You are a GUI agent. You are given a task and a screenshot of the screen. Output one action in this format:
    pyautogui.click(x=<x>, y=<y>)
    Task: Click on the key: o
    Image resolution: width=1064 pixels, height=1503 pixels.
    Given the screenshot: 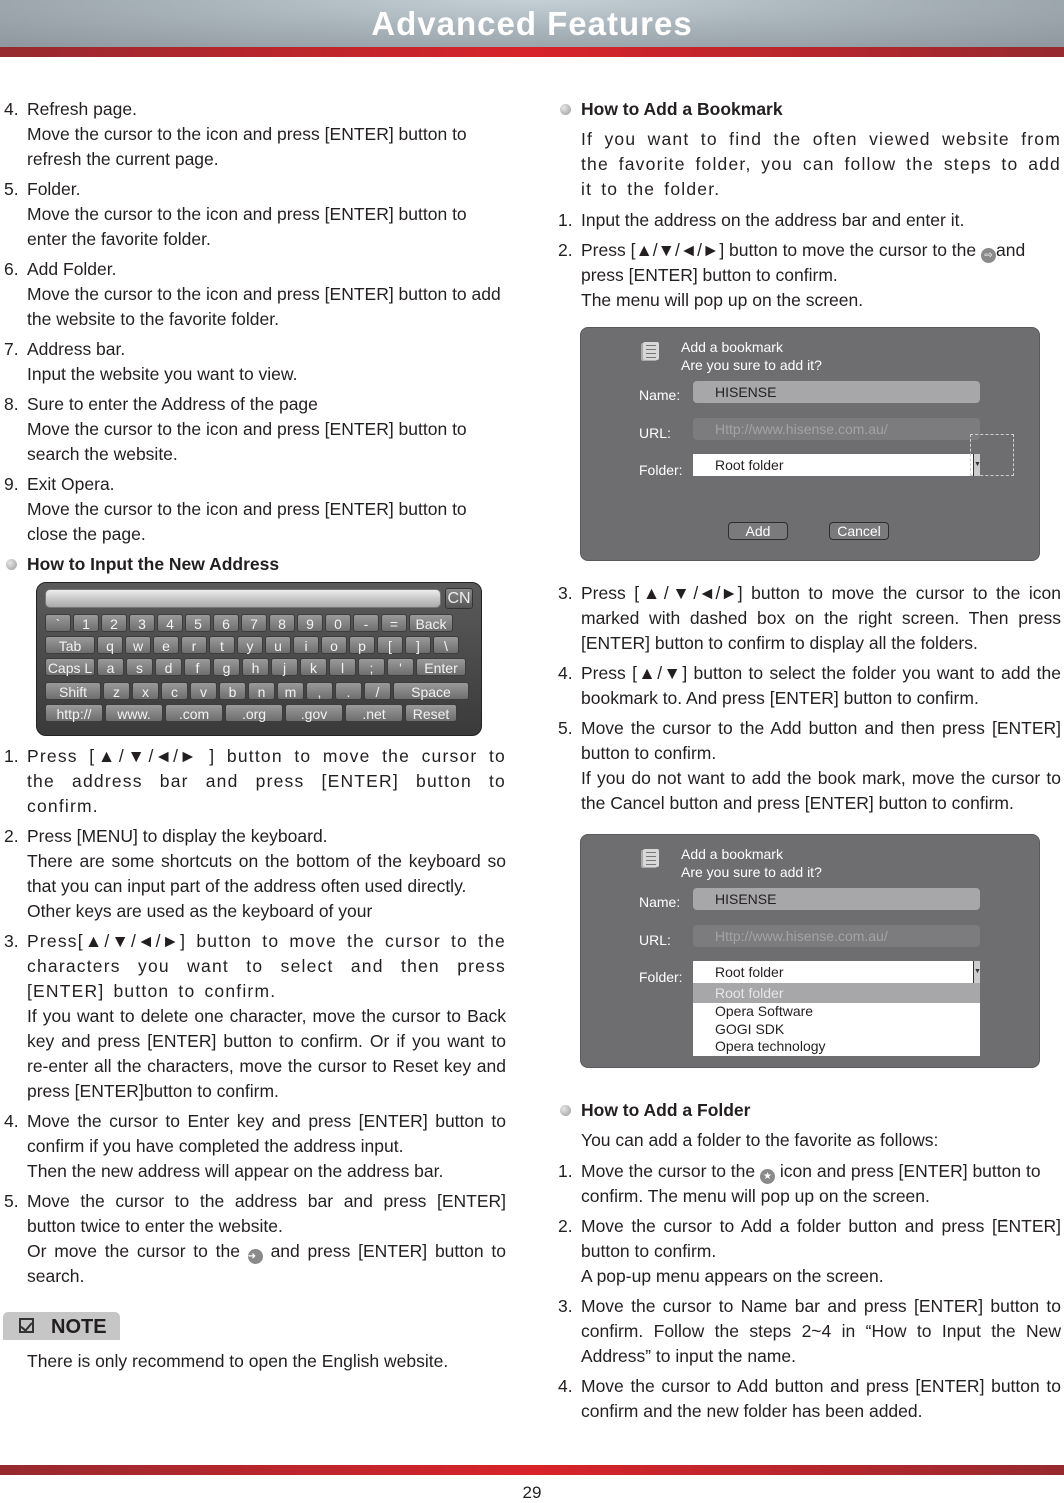 What is the action you would take?
    pyautogui.click(x=334, y=645)
    